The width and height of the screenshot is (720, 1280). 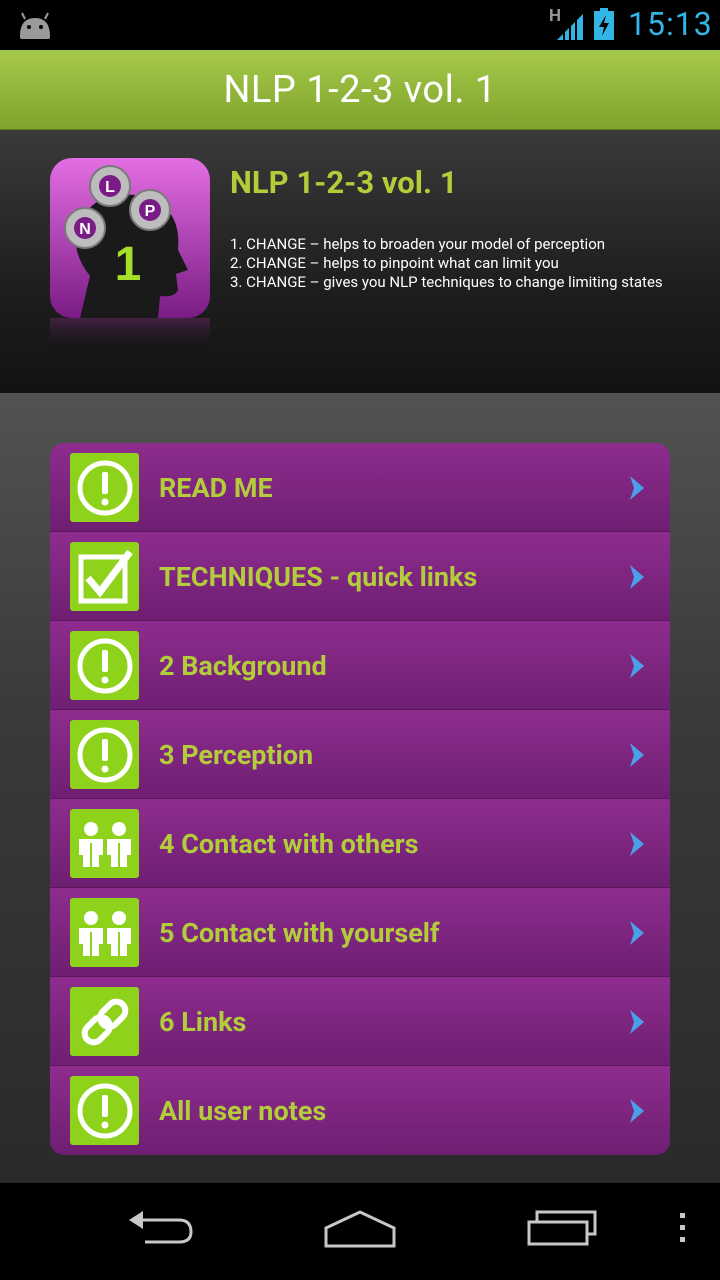 I want to click on menu-item-label: 5 Contact with yourself, so click(x=299, y=932).